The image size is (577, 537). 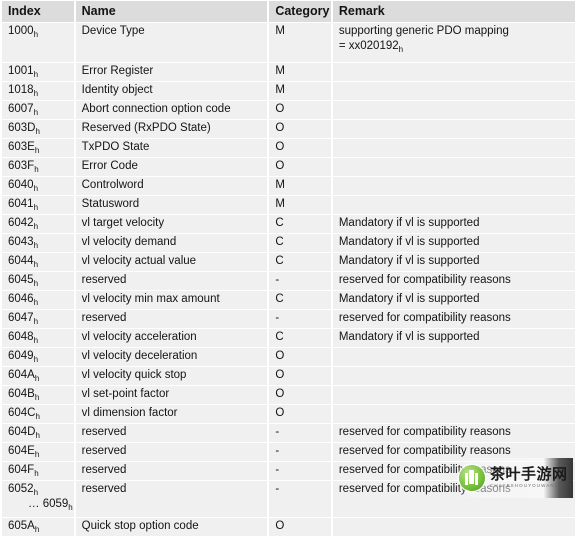 I want to click on index-value: 6046, so click(x=21, y=299).